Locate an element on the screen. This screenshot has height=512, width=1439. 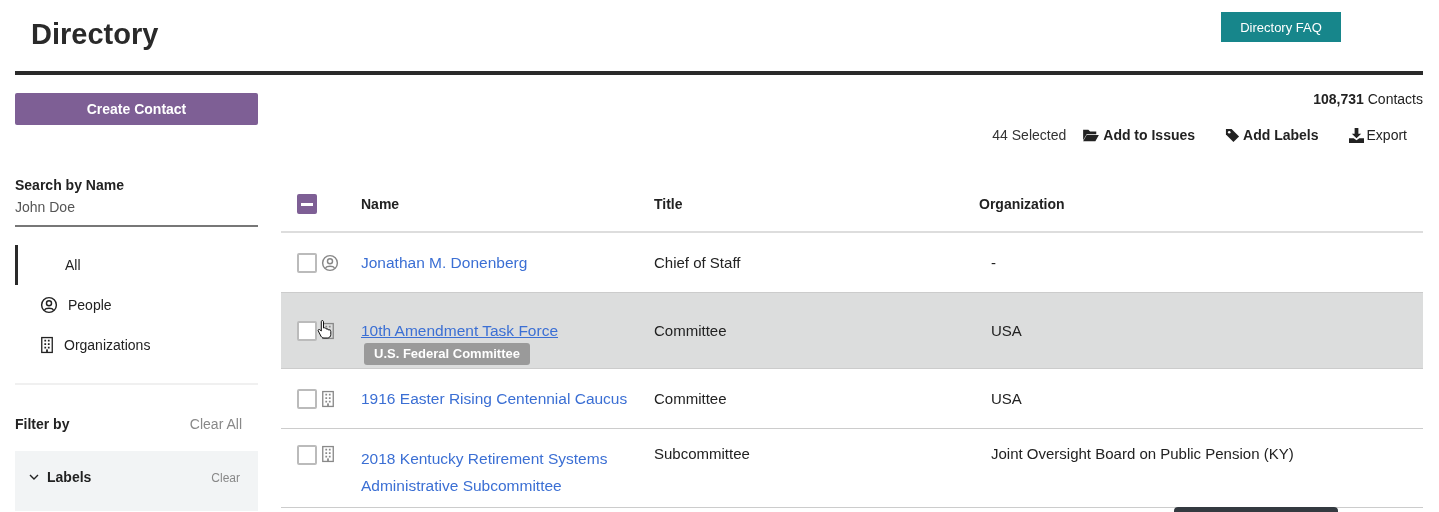
create-contact-button: Create Contact is located at coordinates (136, 109).